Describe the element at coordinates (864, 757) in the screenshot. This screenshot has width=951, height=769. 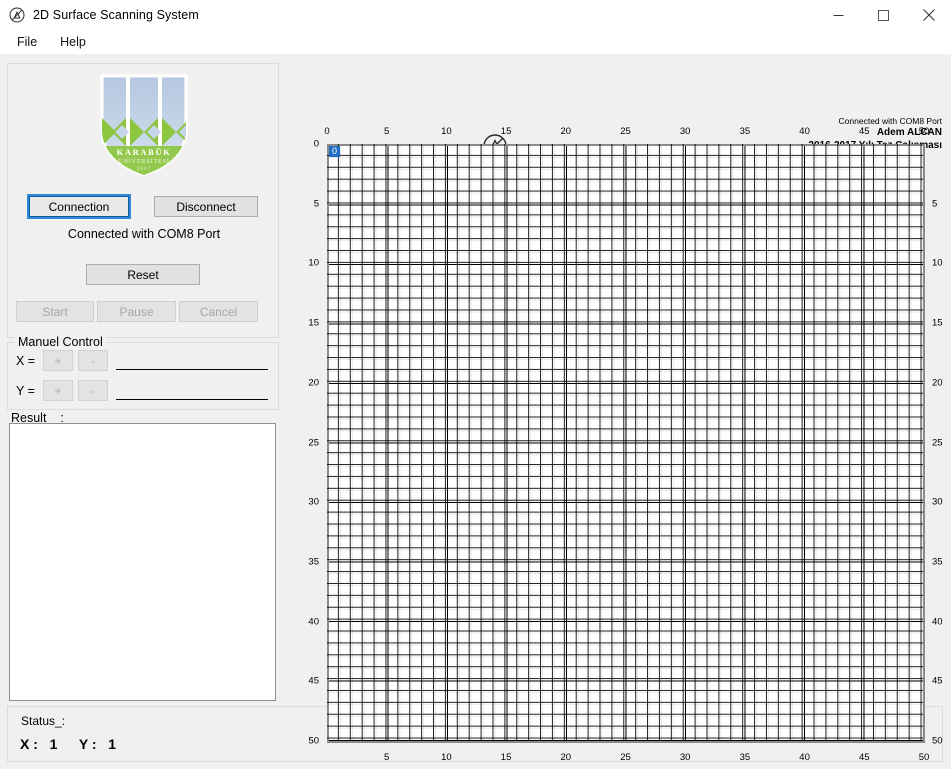
I see `x-tick-bottom-45: 45` at that location.